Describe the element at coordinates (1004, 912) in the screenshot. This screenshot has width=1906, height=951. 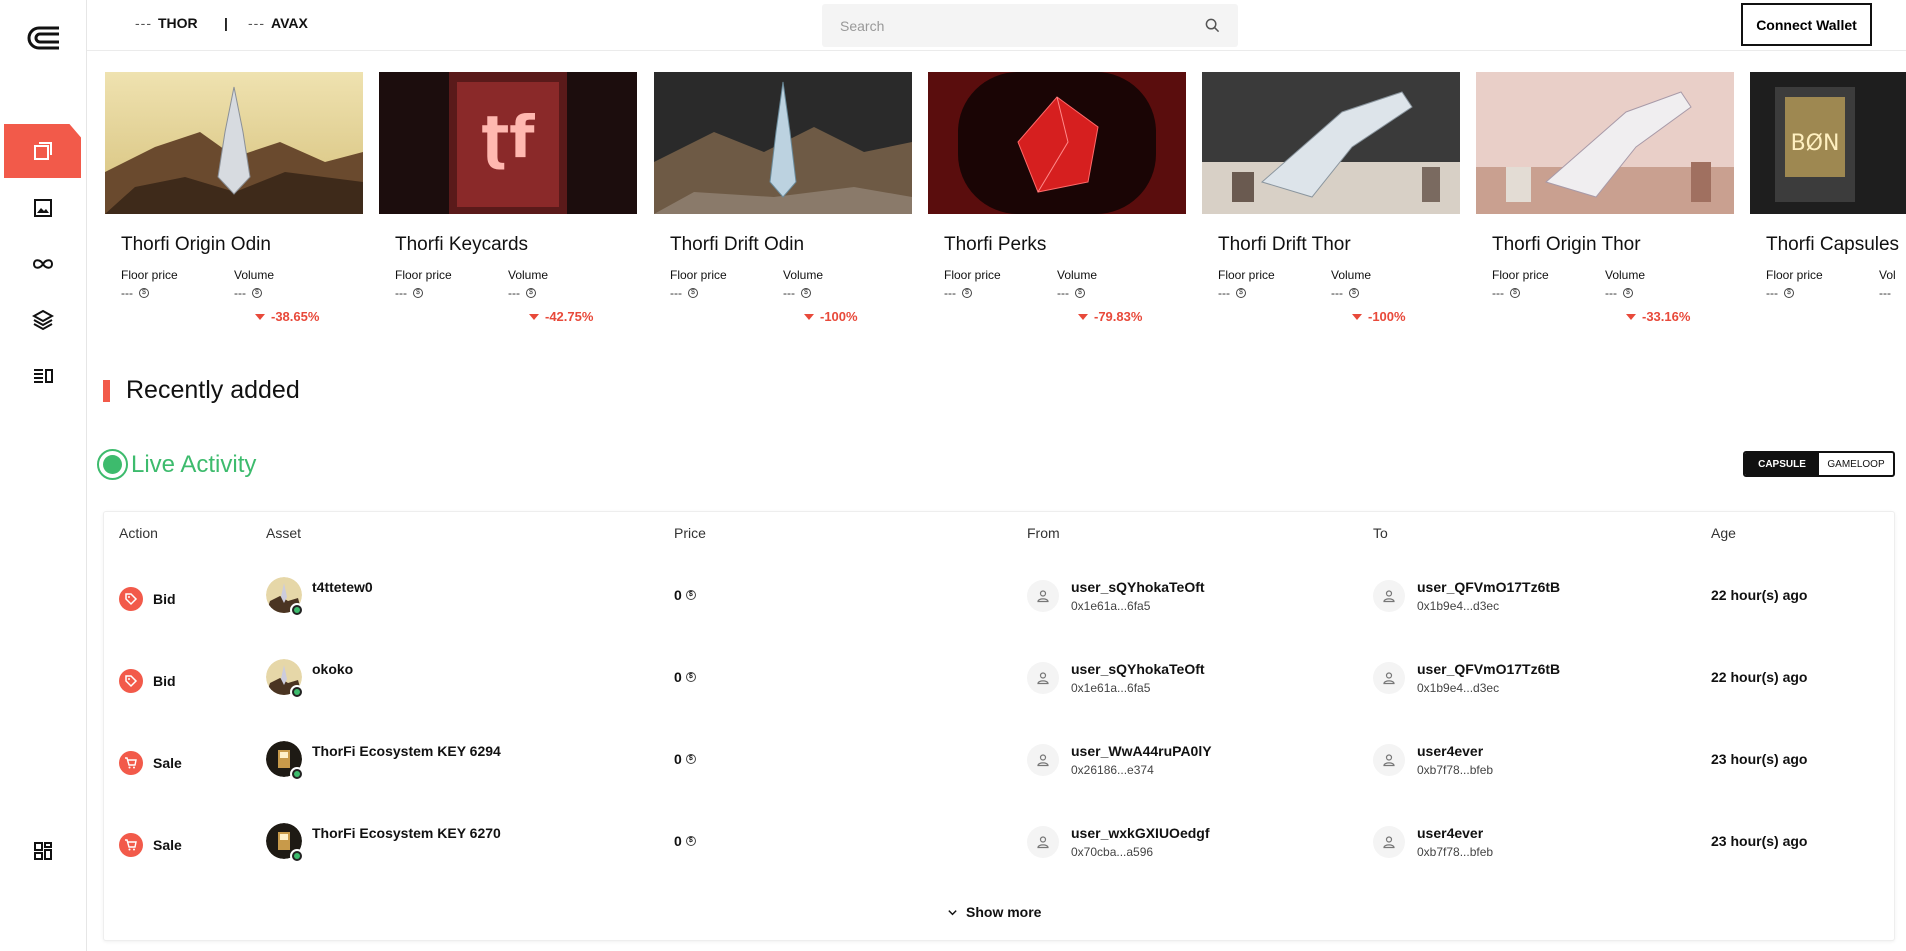
I see `show-more-label: Show more` at that location.